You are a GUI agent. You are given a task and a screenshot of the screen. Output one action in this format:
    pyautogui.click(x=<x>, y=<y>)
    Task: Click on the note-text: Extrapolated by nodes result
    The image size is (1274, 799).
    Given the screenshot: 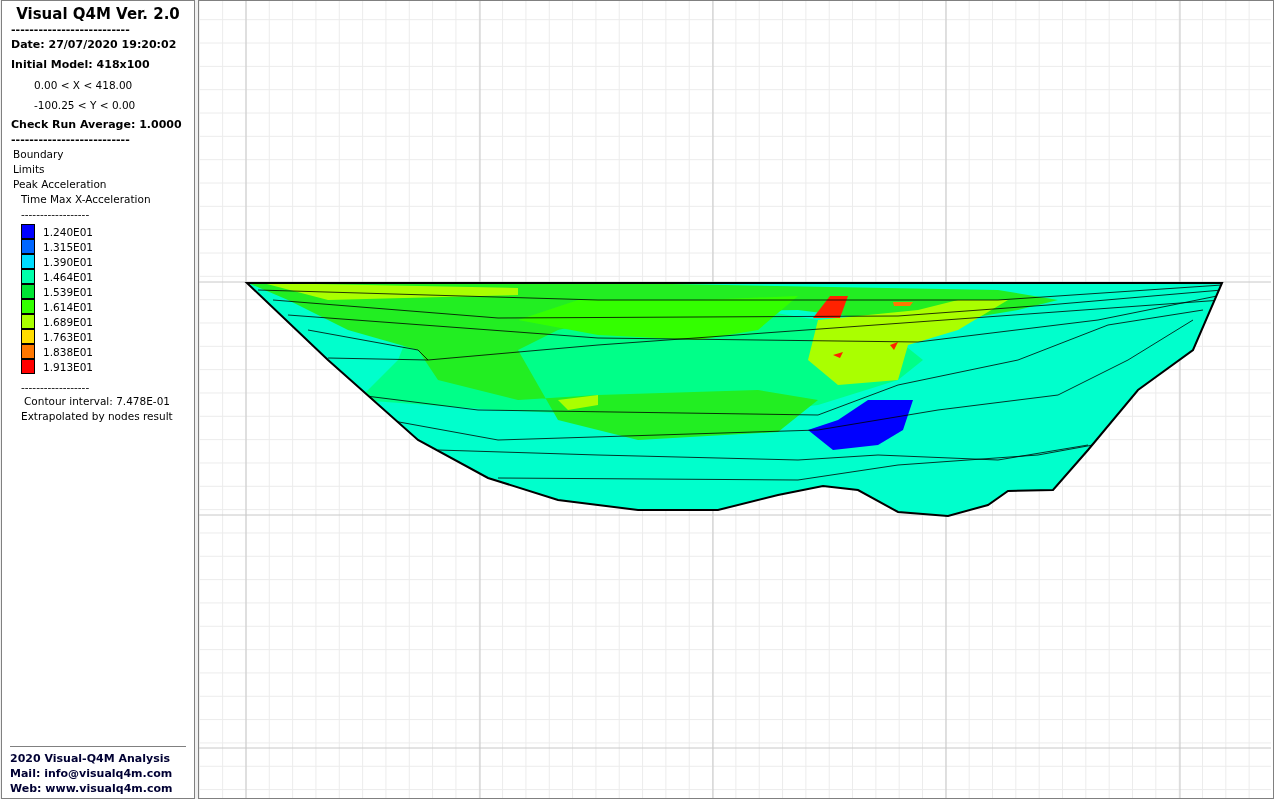 What is the action you would take?
    pyautogui.click(x=97, y=416)
    